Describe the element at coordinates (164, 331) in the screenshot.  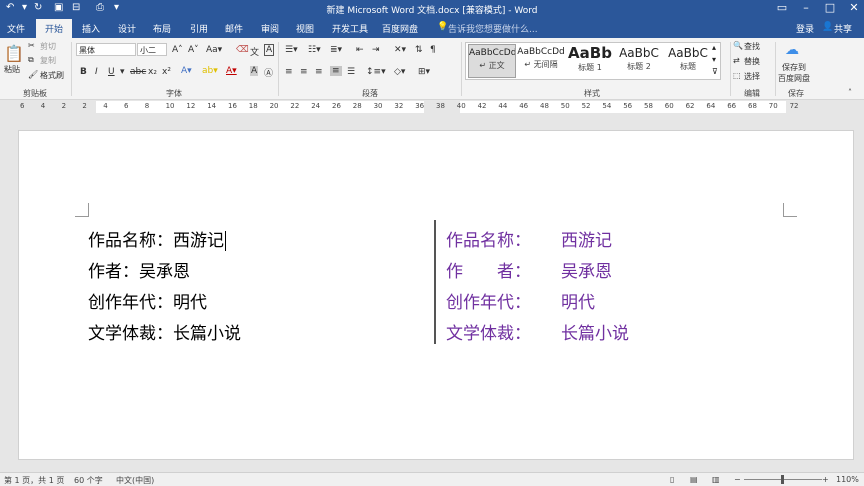
I see `left-line-genre: 文学体裁：长篇小说` at that location.